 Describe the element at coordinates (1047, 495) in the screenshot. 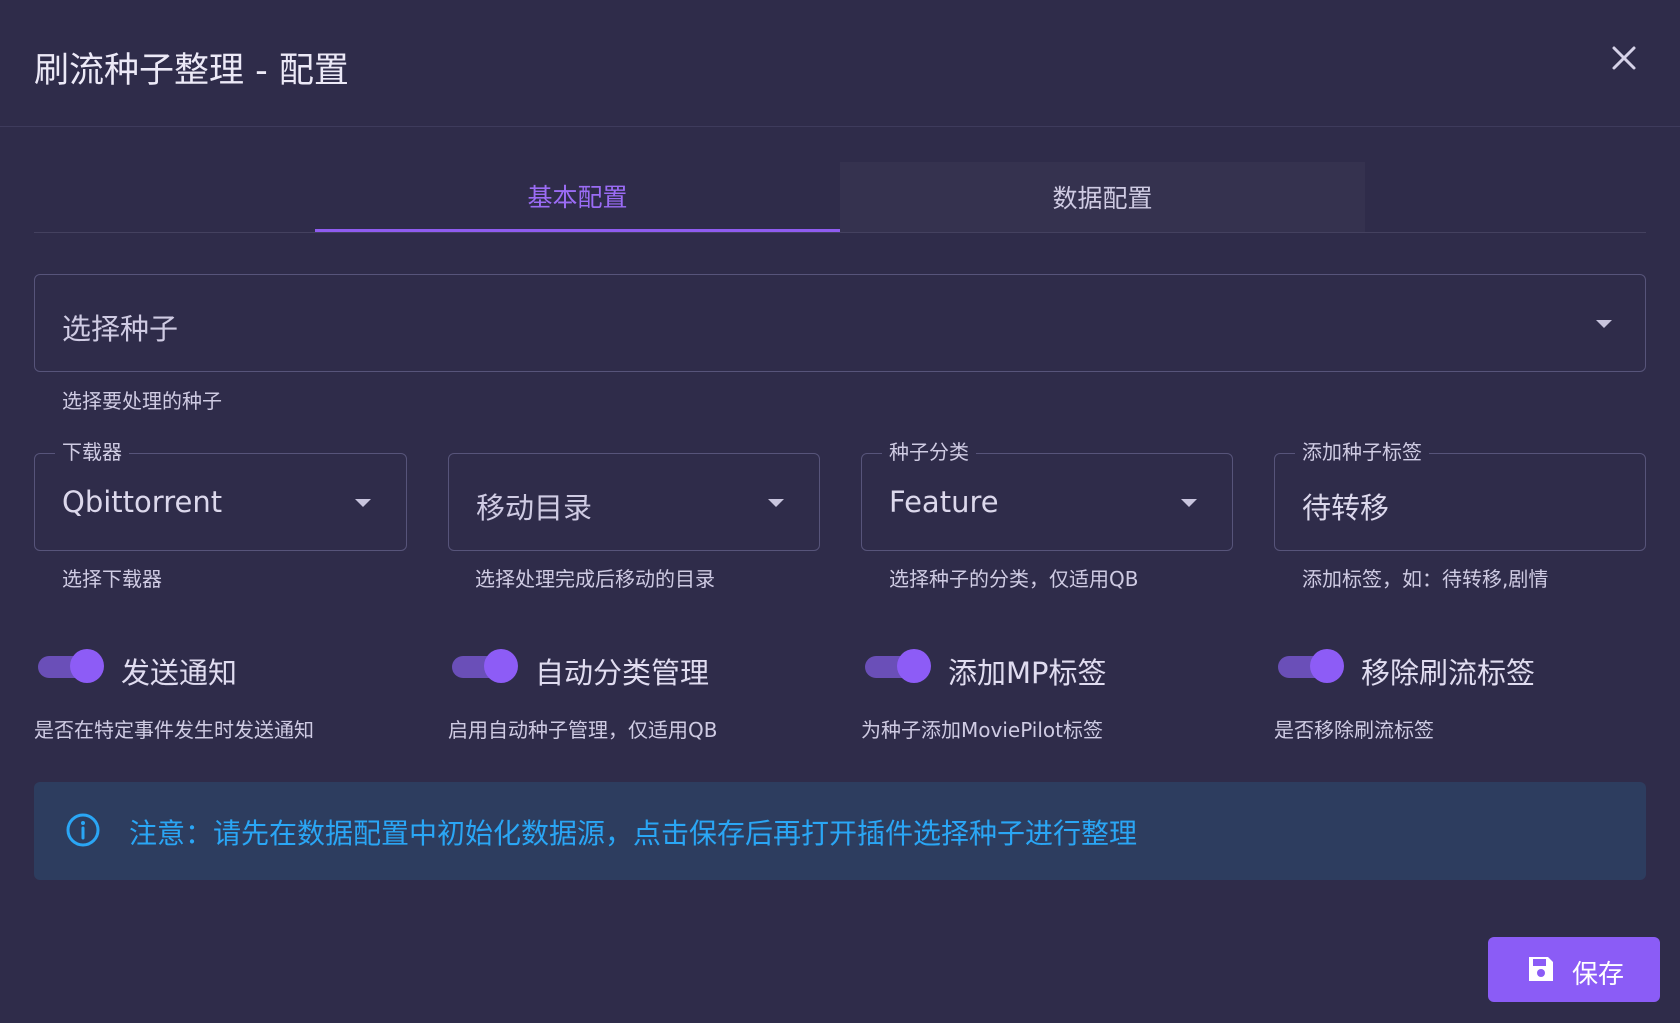

I see `category-select: 种子分类 Feature` at that location.